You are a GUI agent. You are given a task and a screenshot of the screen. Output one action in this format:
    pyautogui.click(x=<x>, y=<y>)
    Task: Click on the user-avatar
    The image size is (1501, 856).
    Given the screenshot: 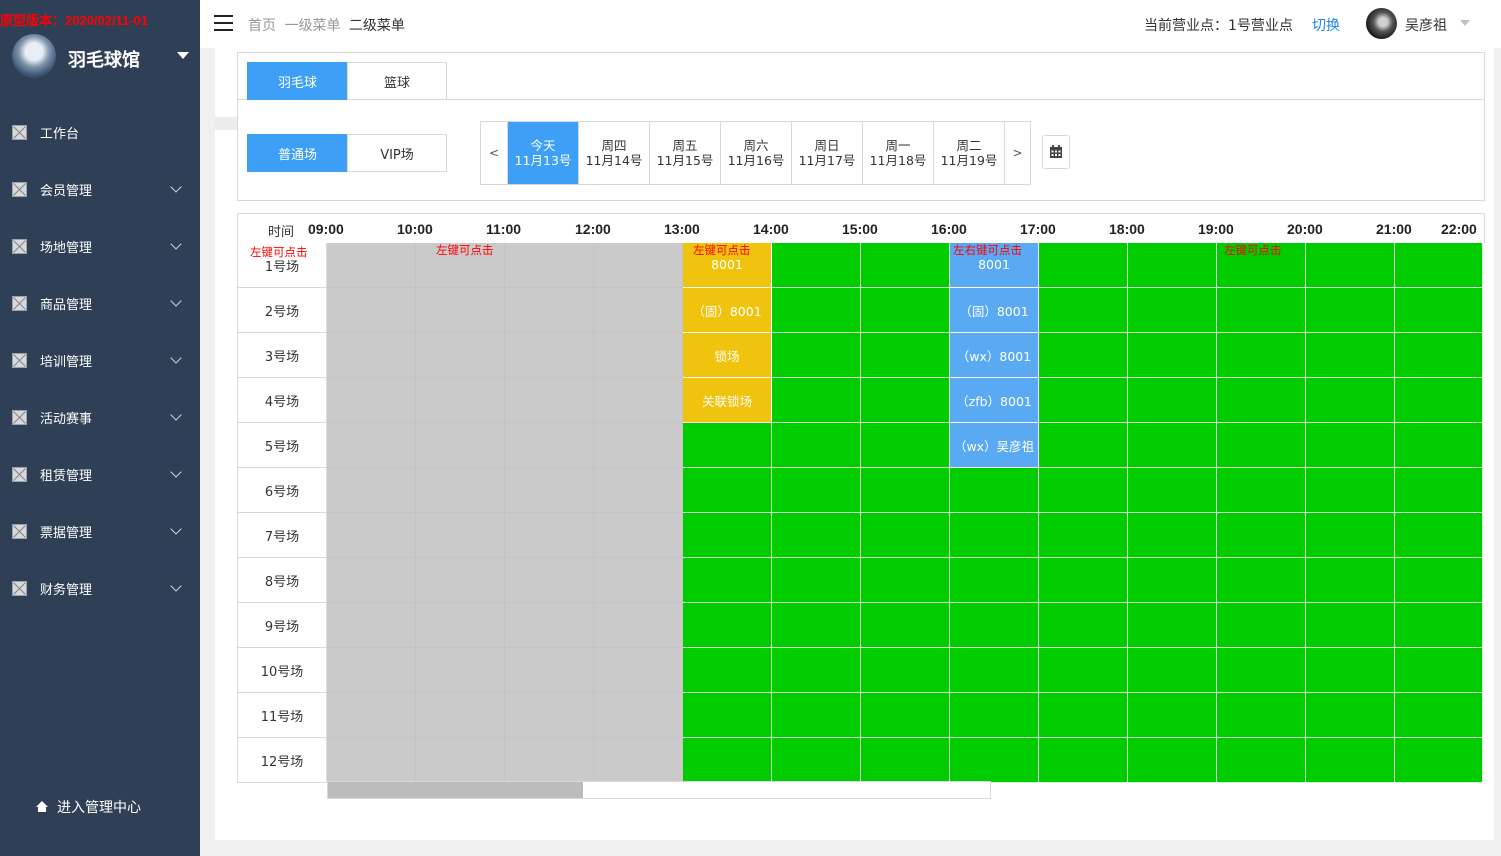 What is the action you would take?
    pyautogui.click(x=1381, y=23)
    